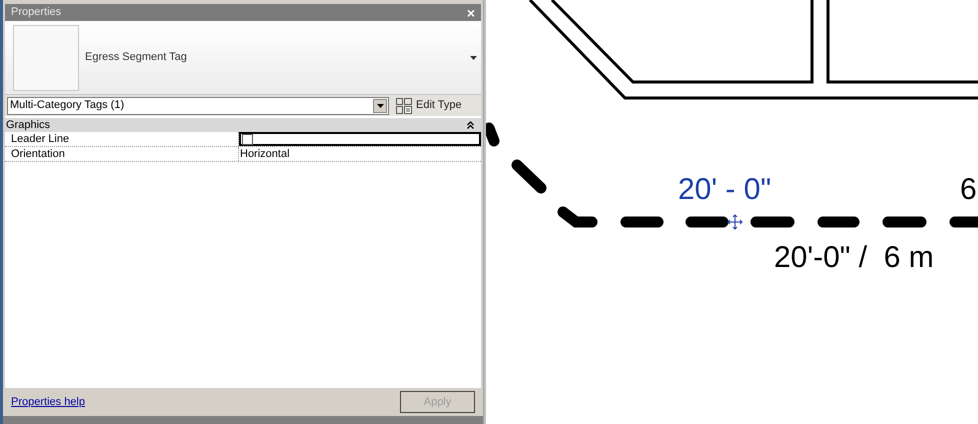 This screenshot has width=978, height=424. I want to click on group-name: Graphics, so click(28, 125).